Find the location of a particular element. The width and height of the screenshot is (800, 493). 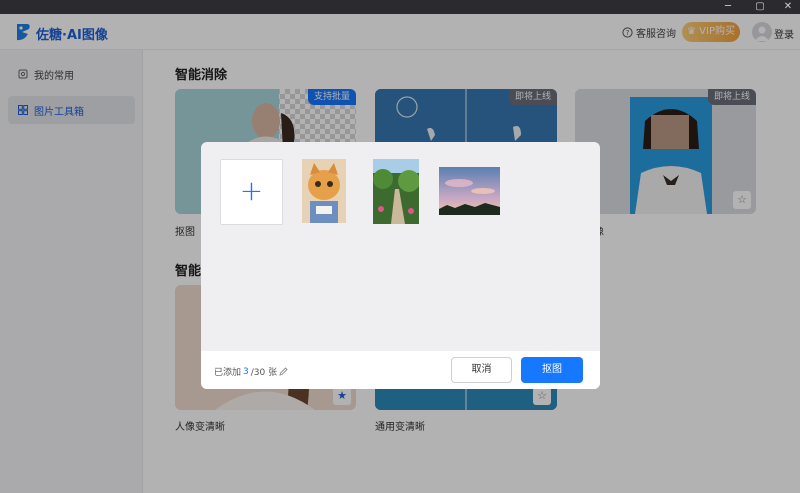

sunset-photo-thumbnail is located at coordinates (469, 191).